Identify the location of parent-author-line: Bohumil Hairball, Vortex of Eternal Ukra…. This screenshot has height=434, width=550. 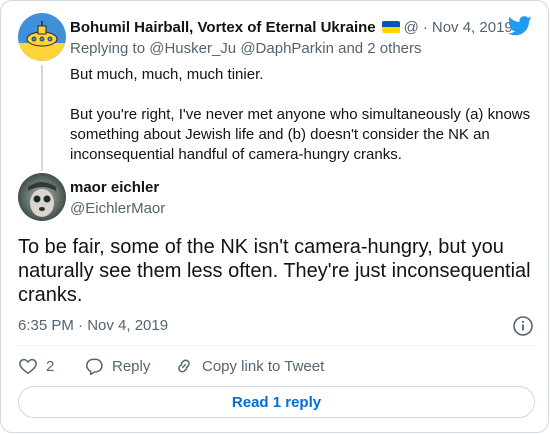
(291, 27).